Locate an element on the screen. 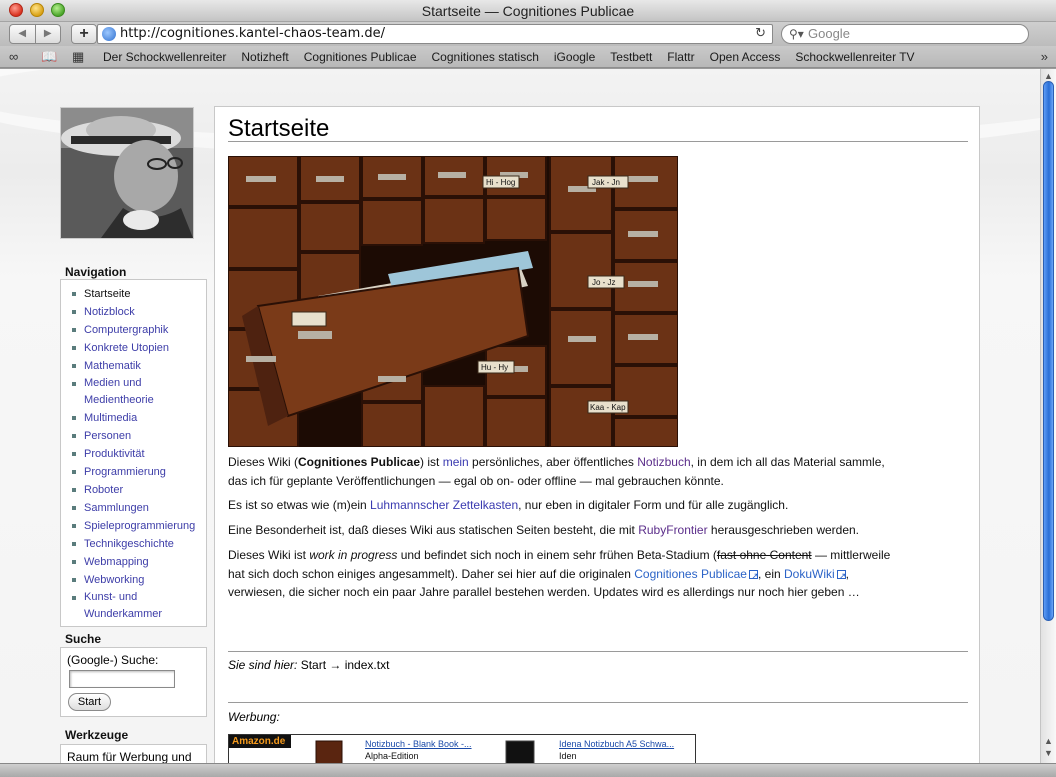 Image resolution: width=1056 pixels, height=777 pixels. nav-item-konkrete-utopien: Konkrete Utopien is located at coordinates (138, 348).